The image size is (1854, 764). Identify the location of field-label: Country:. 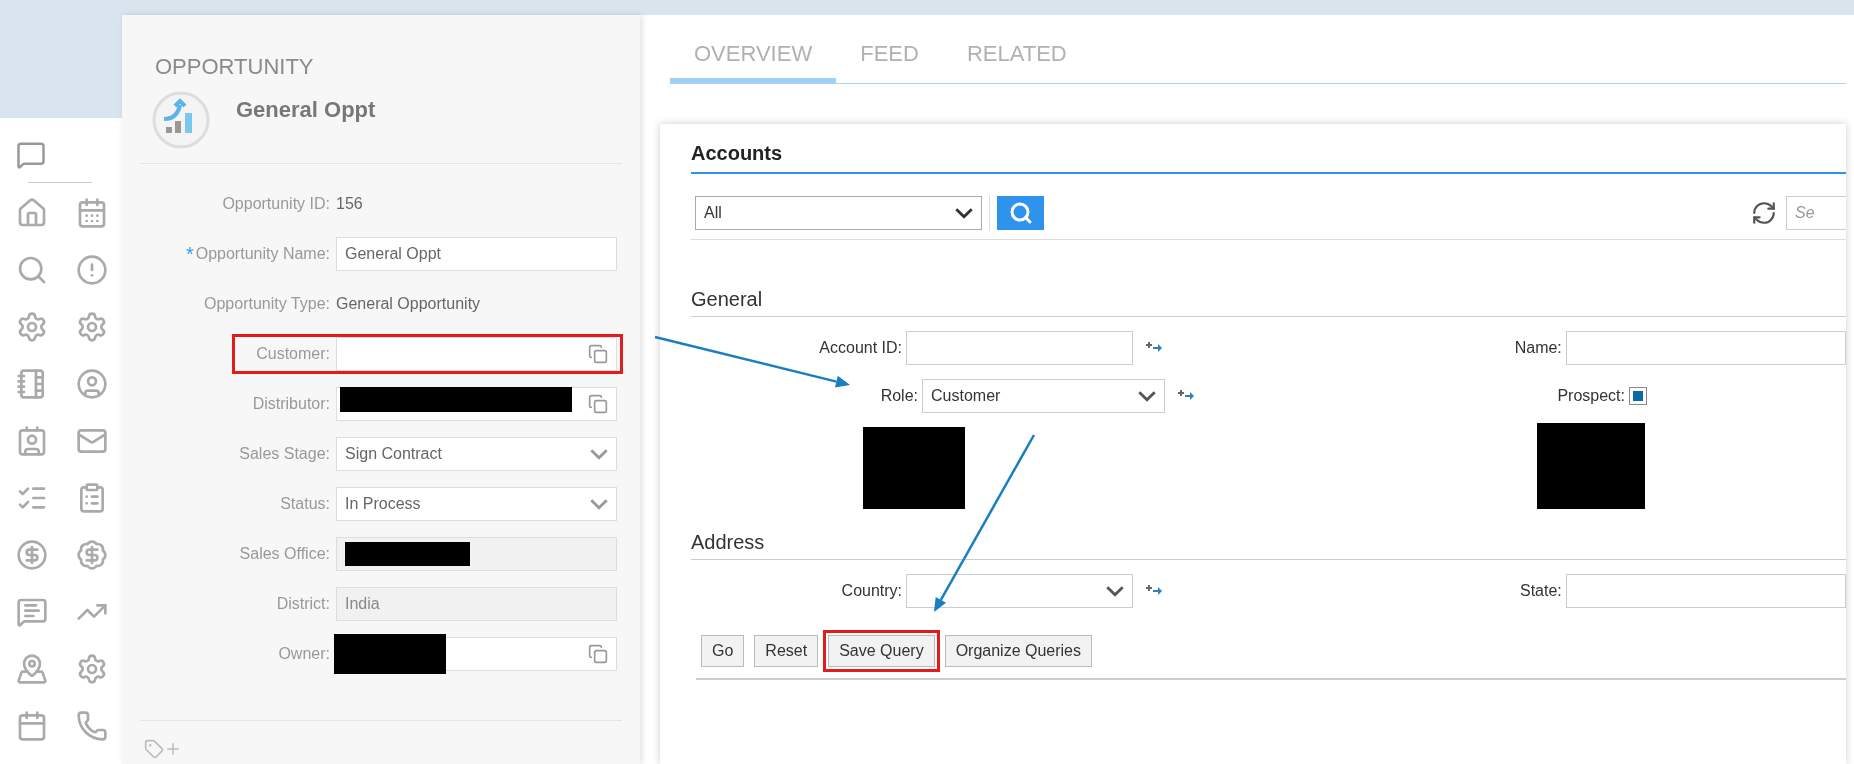
(872, 591).